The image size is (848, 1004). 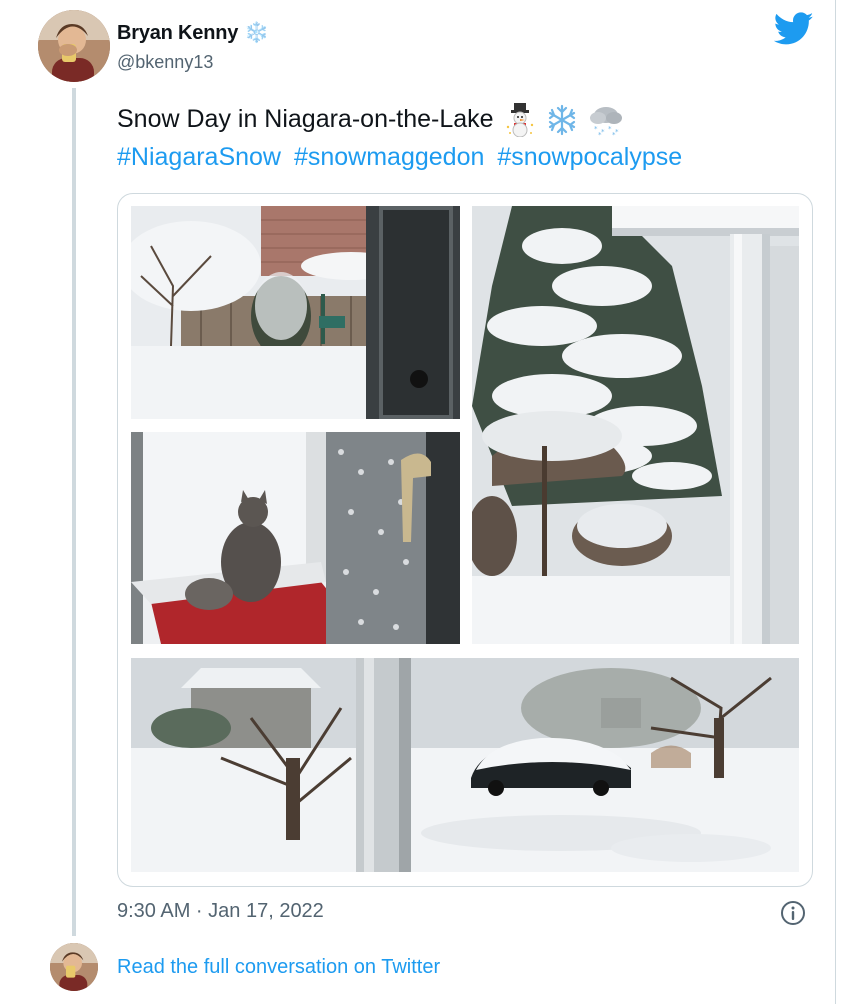 What do you see at coordinates (74, 46) in the screenshot?
I see `avatar` at bounding box center [74, 46].